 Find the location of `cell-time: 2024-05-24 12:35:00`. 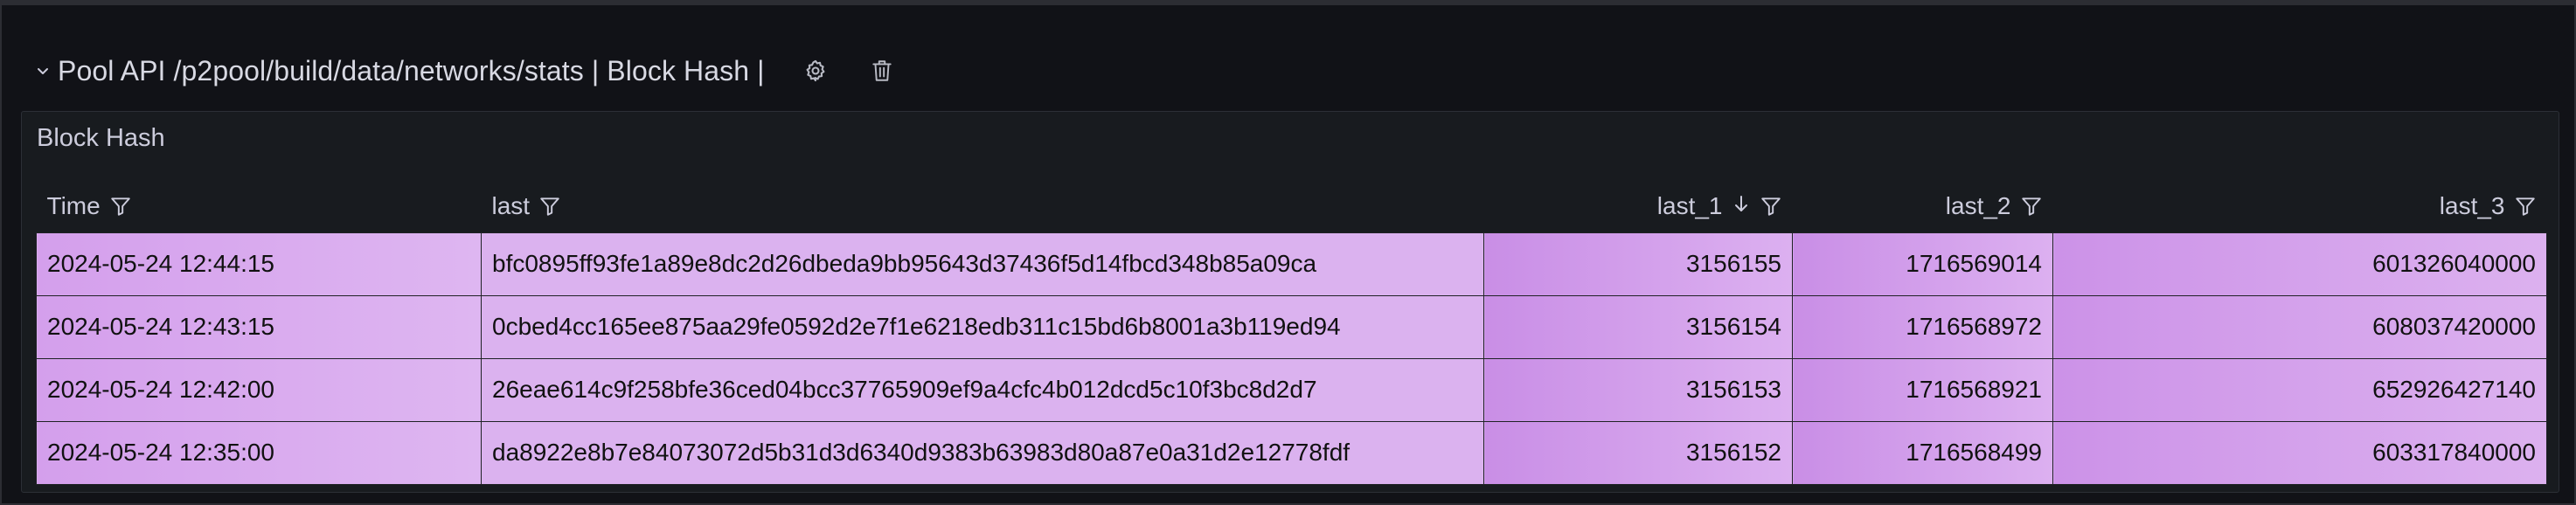

cell-time: 2024-05-24 12:35:00 is located at coordinates (259, 452).